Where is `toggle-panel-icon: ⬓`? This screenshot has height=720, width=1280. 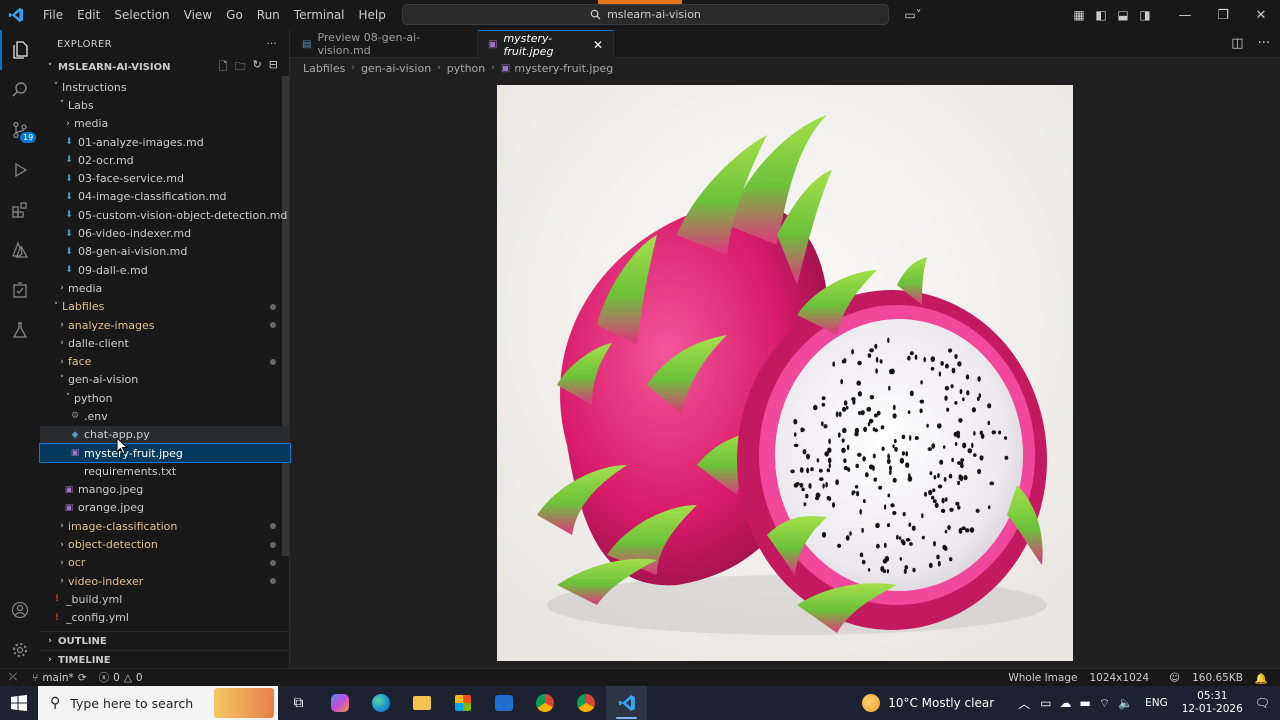
toggle-panel-icon: ⬓ is located at coordinates (1123, 15).